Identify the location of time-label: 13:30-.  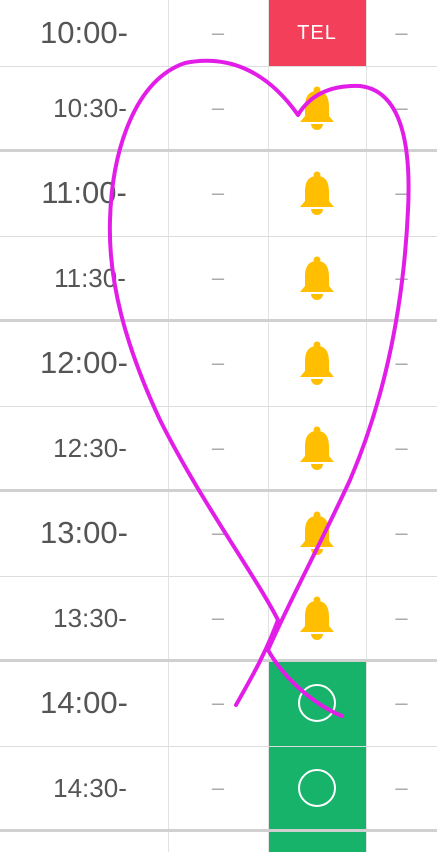
(90, 617).